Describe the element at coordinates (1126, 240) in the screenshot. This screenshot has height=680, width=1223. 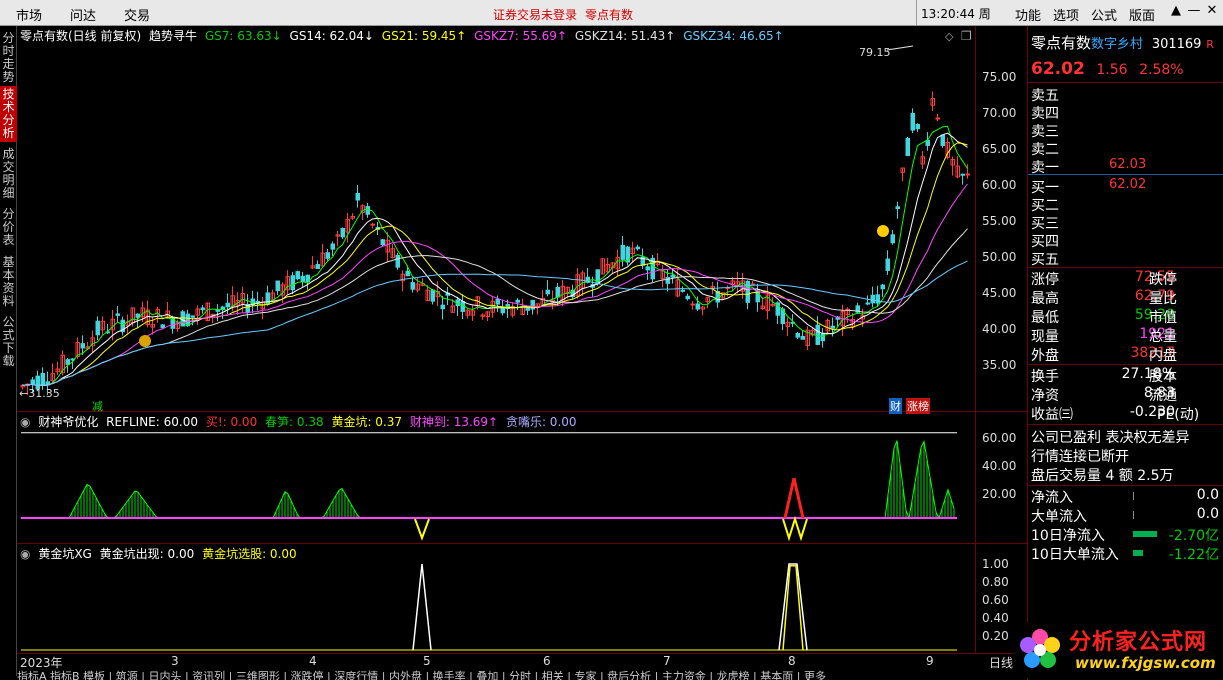
I see `bid-row: 买四` at that location.